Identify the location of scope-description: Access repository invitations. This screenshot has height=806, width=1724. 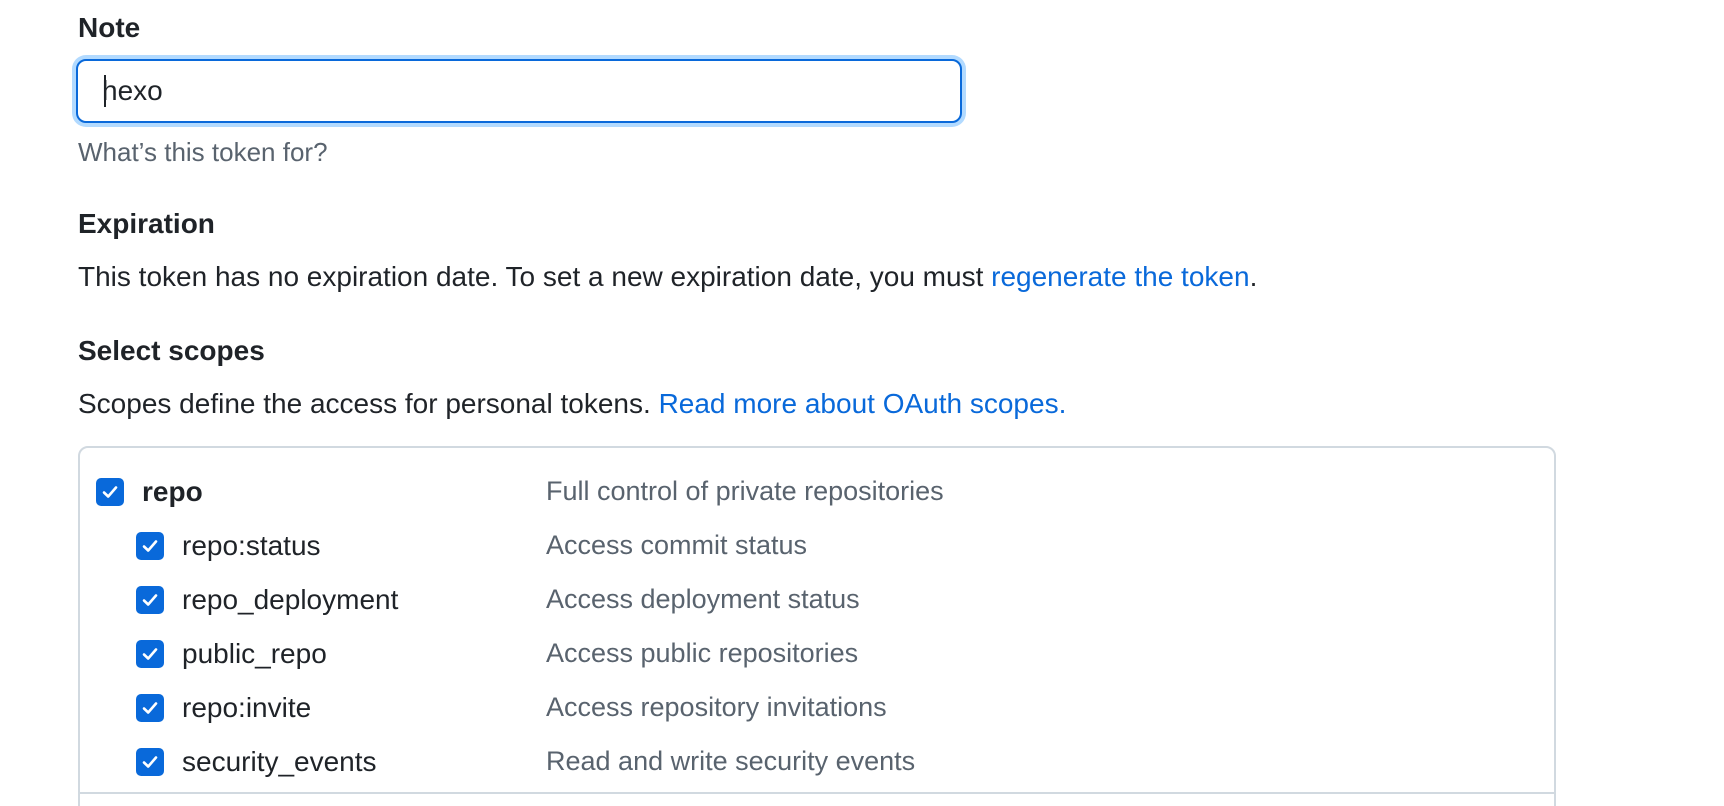
(716, 707).